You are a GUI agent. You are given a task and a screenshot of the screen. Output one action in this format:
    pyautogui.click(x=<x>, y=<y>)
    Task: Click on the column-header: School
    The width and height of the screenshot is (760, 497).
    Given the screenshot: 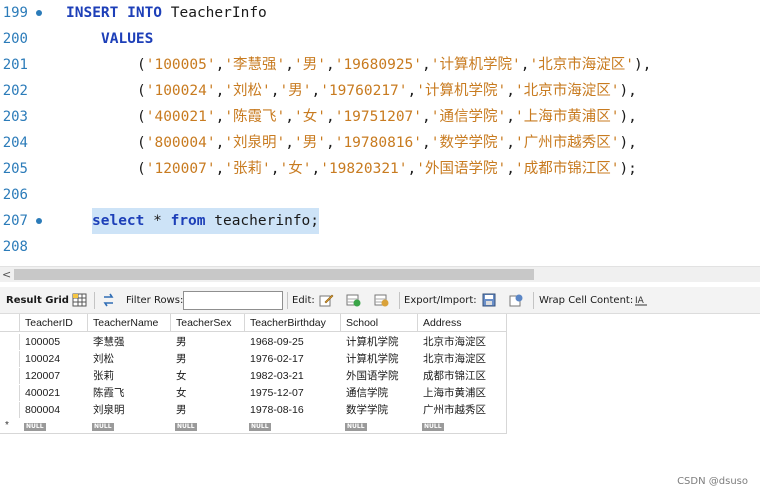 What is the action you would take?
    pyautogui.click(x=379, y=323)
    